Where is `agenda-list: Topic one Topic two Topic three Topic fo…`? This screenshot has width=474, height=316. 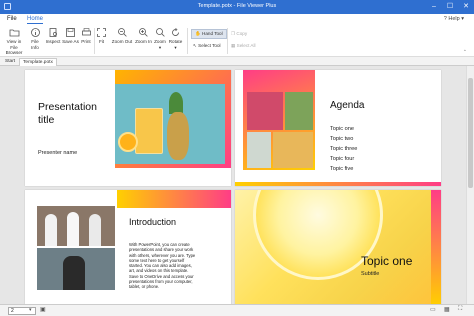
agenda-list: Topic one Topic two Topic three Topic fo… is located at coordinates (343, 149).